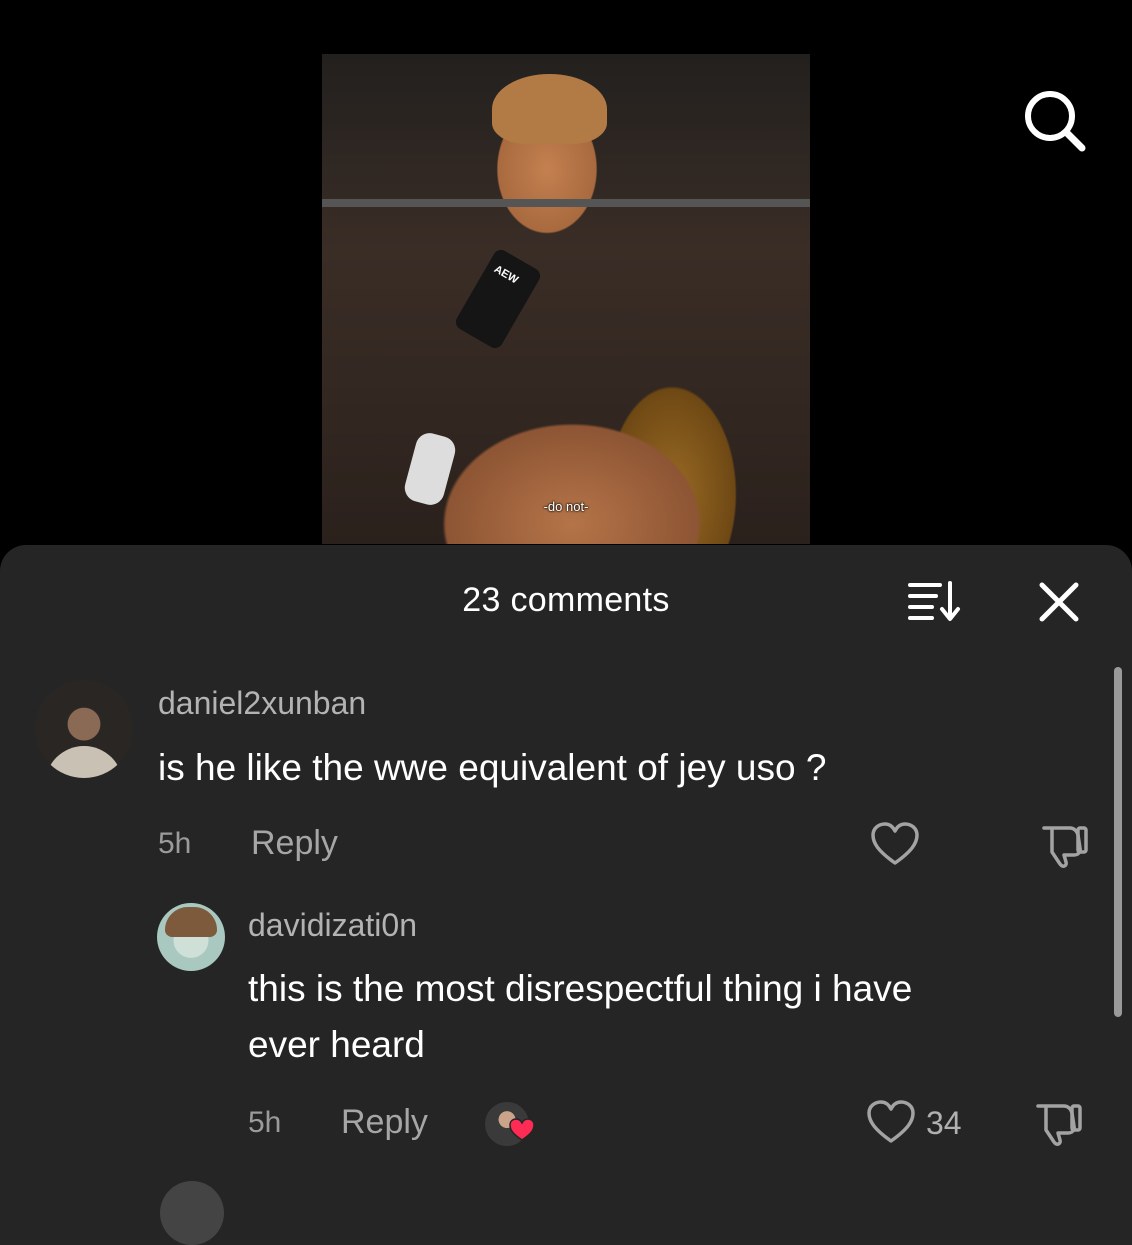 The width and height of the screenshot is (1132, 1245). I want to click on scrollbar, so click(1118, 842).